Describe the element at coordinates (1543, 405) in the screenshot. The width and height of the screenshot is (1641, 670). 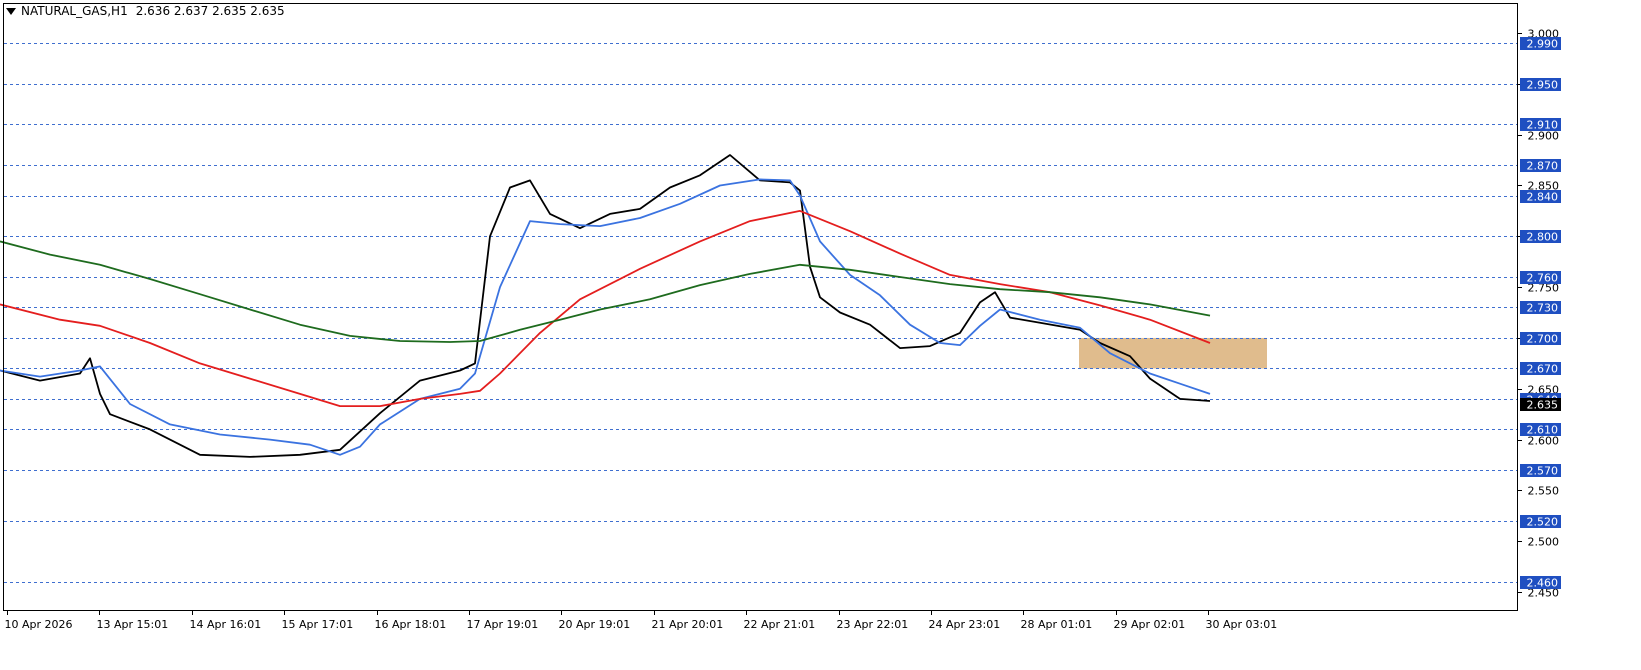
I see `current-price-text: 2.635` at that location.